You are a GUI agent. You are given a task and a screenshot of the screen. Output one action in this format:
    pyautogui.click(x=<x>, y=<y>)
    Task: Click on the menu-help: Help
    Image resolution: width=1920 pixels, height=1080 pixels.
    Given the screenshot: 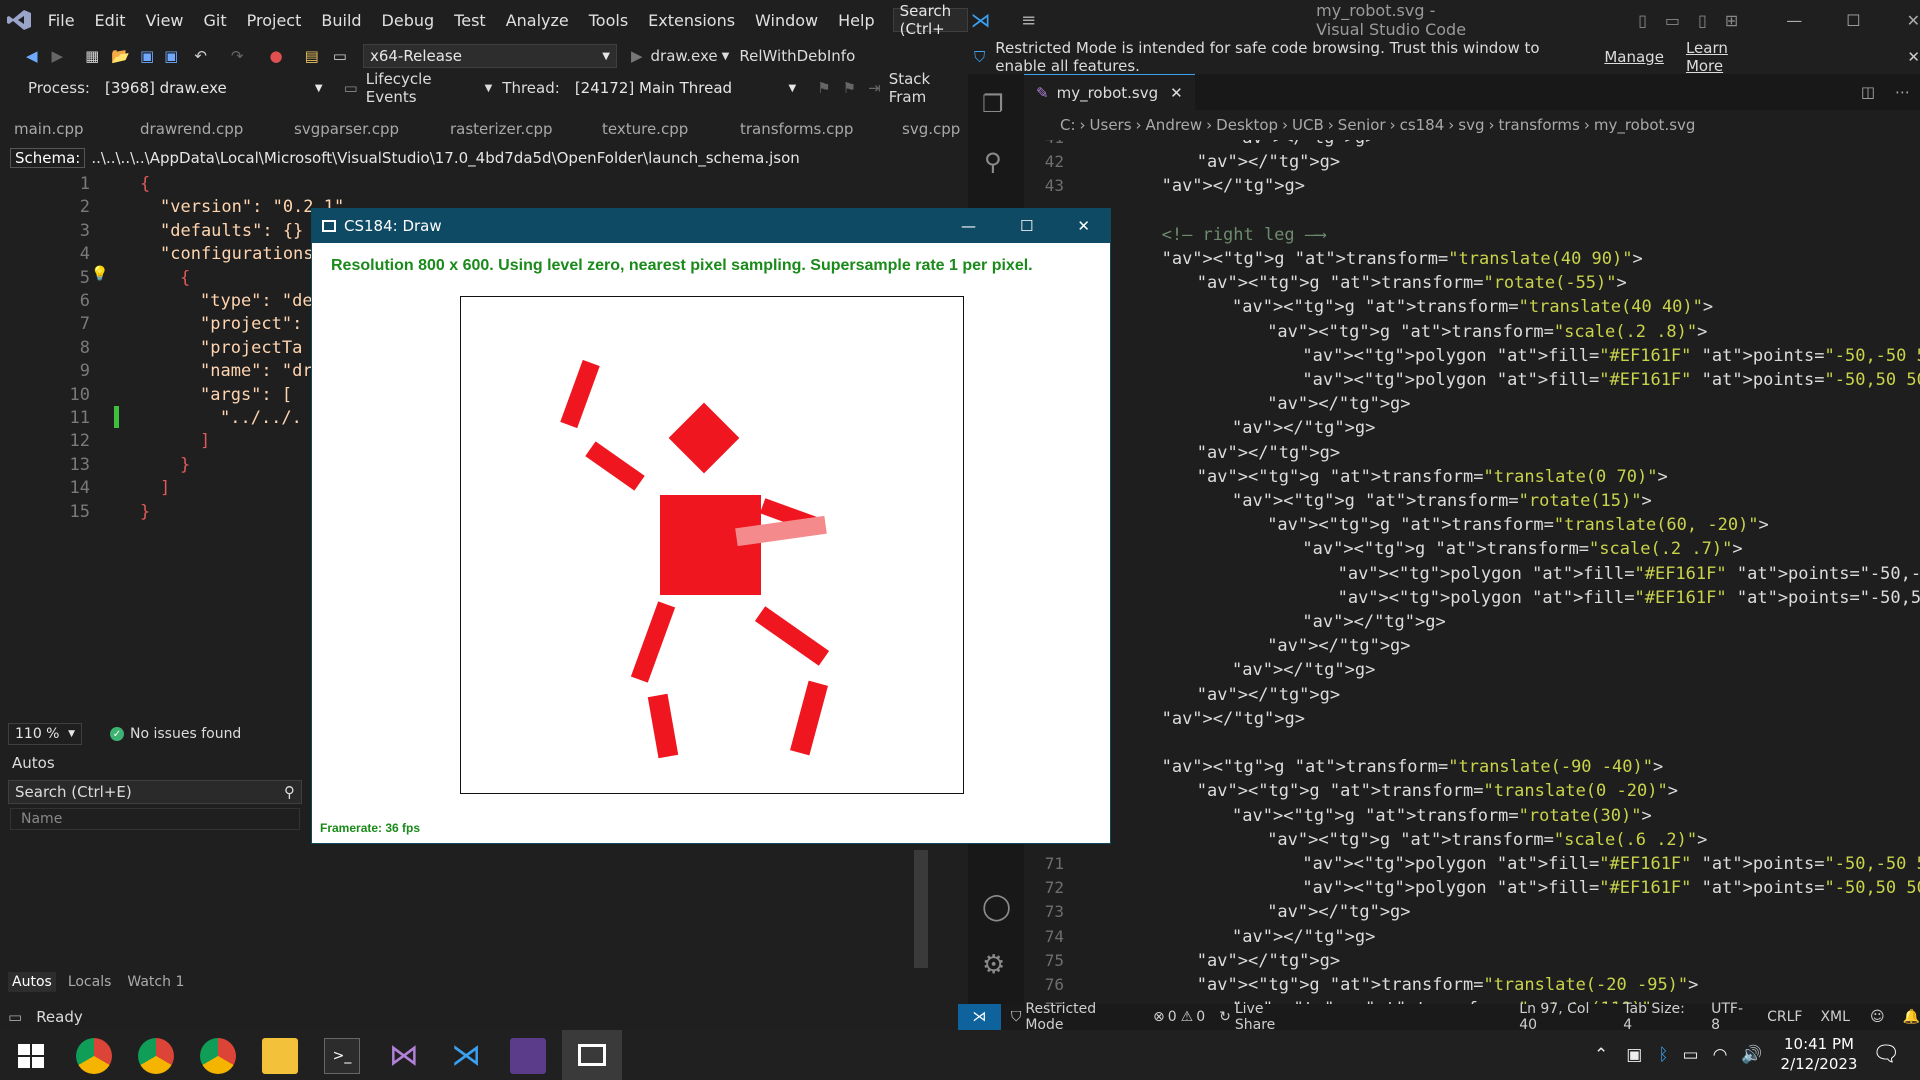 What is the action you would take?
    pyautogui.click(x=856, y=20)
    